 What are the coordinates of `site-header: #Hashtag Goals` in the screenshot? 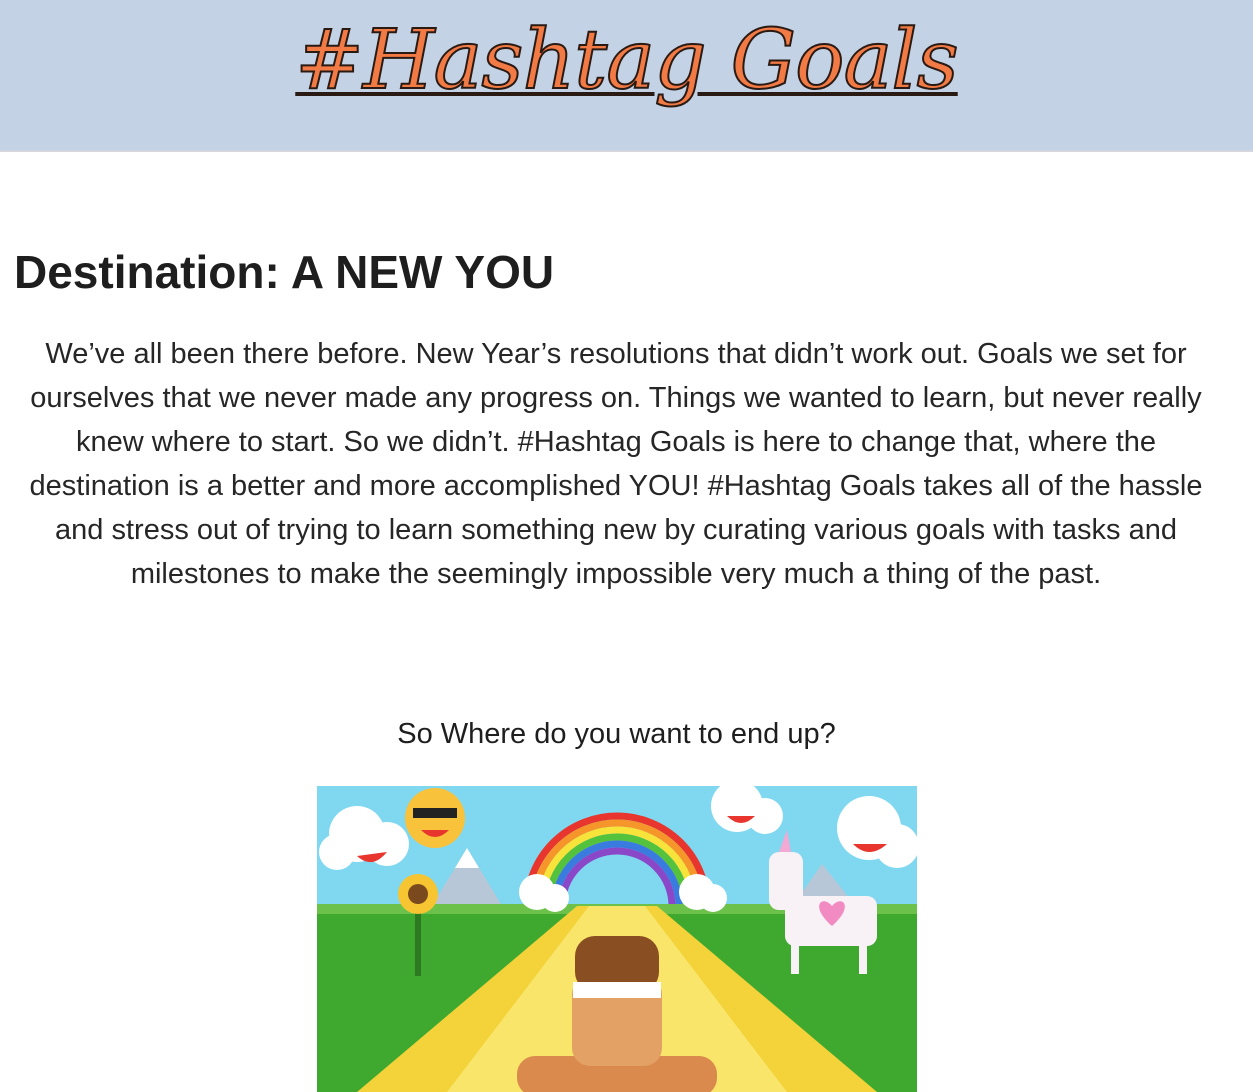 It's located at (626, 76).